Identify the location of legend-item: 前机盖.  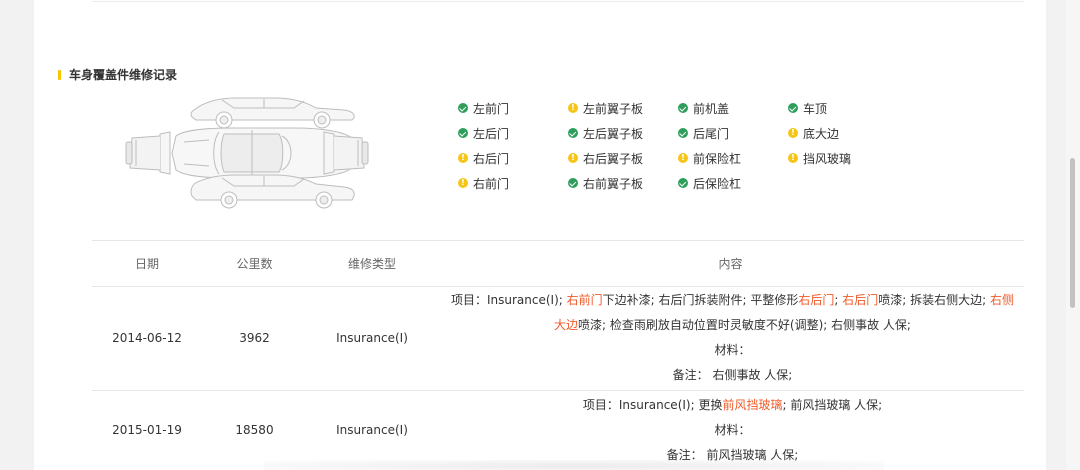
(703, 108).